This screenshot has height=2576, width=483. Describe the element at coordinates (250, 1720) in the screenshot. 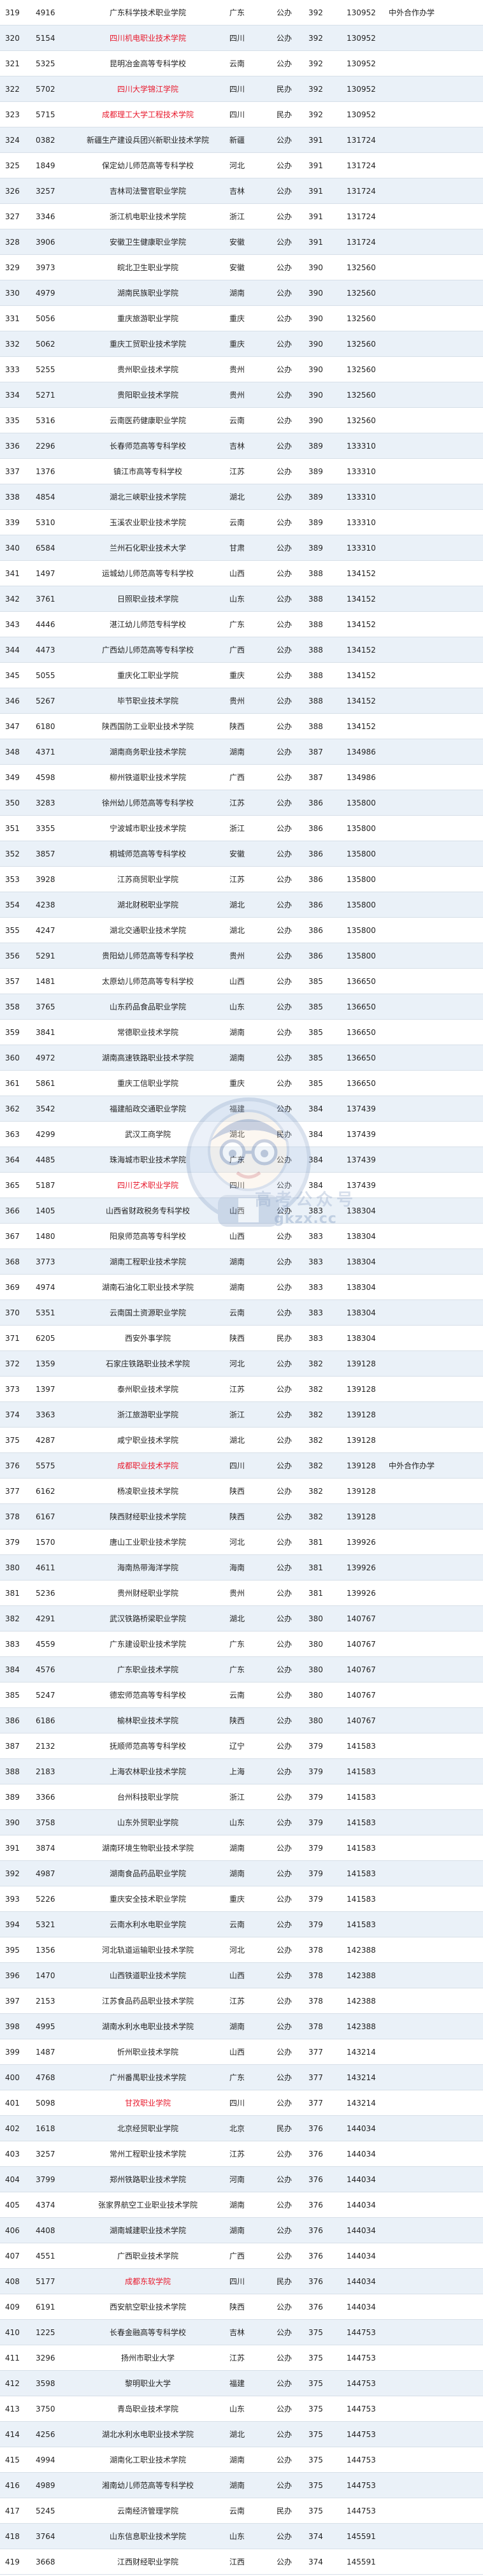

I see `province: 陕西` at that location.